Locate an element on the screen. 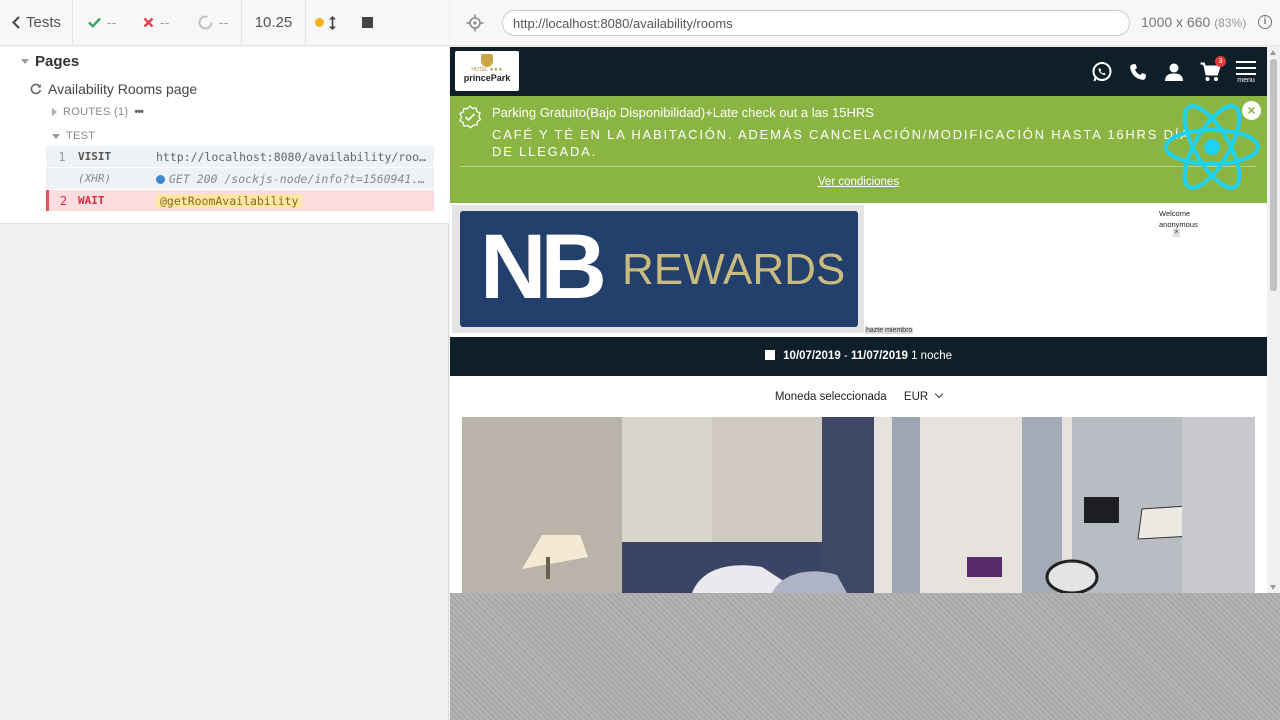 This screenshot has width=1280, height=720. command-number: 2 is located at coordinates (63, 200).